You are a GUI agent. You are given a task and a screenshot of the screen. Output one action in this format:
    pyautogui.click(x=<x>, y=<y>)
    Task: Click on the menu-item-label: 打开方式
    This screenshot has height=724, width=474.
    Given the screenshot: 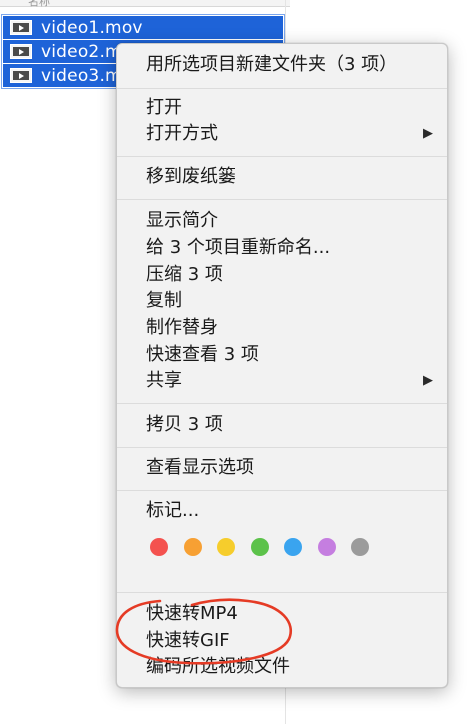 What is the action you would take?
    pyautogui.click(x=182, y=133)
    